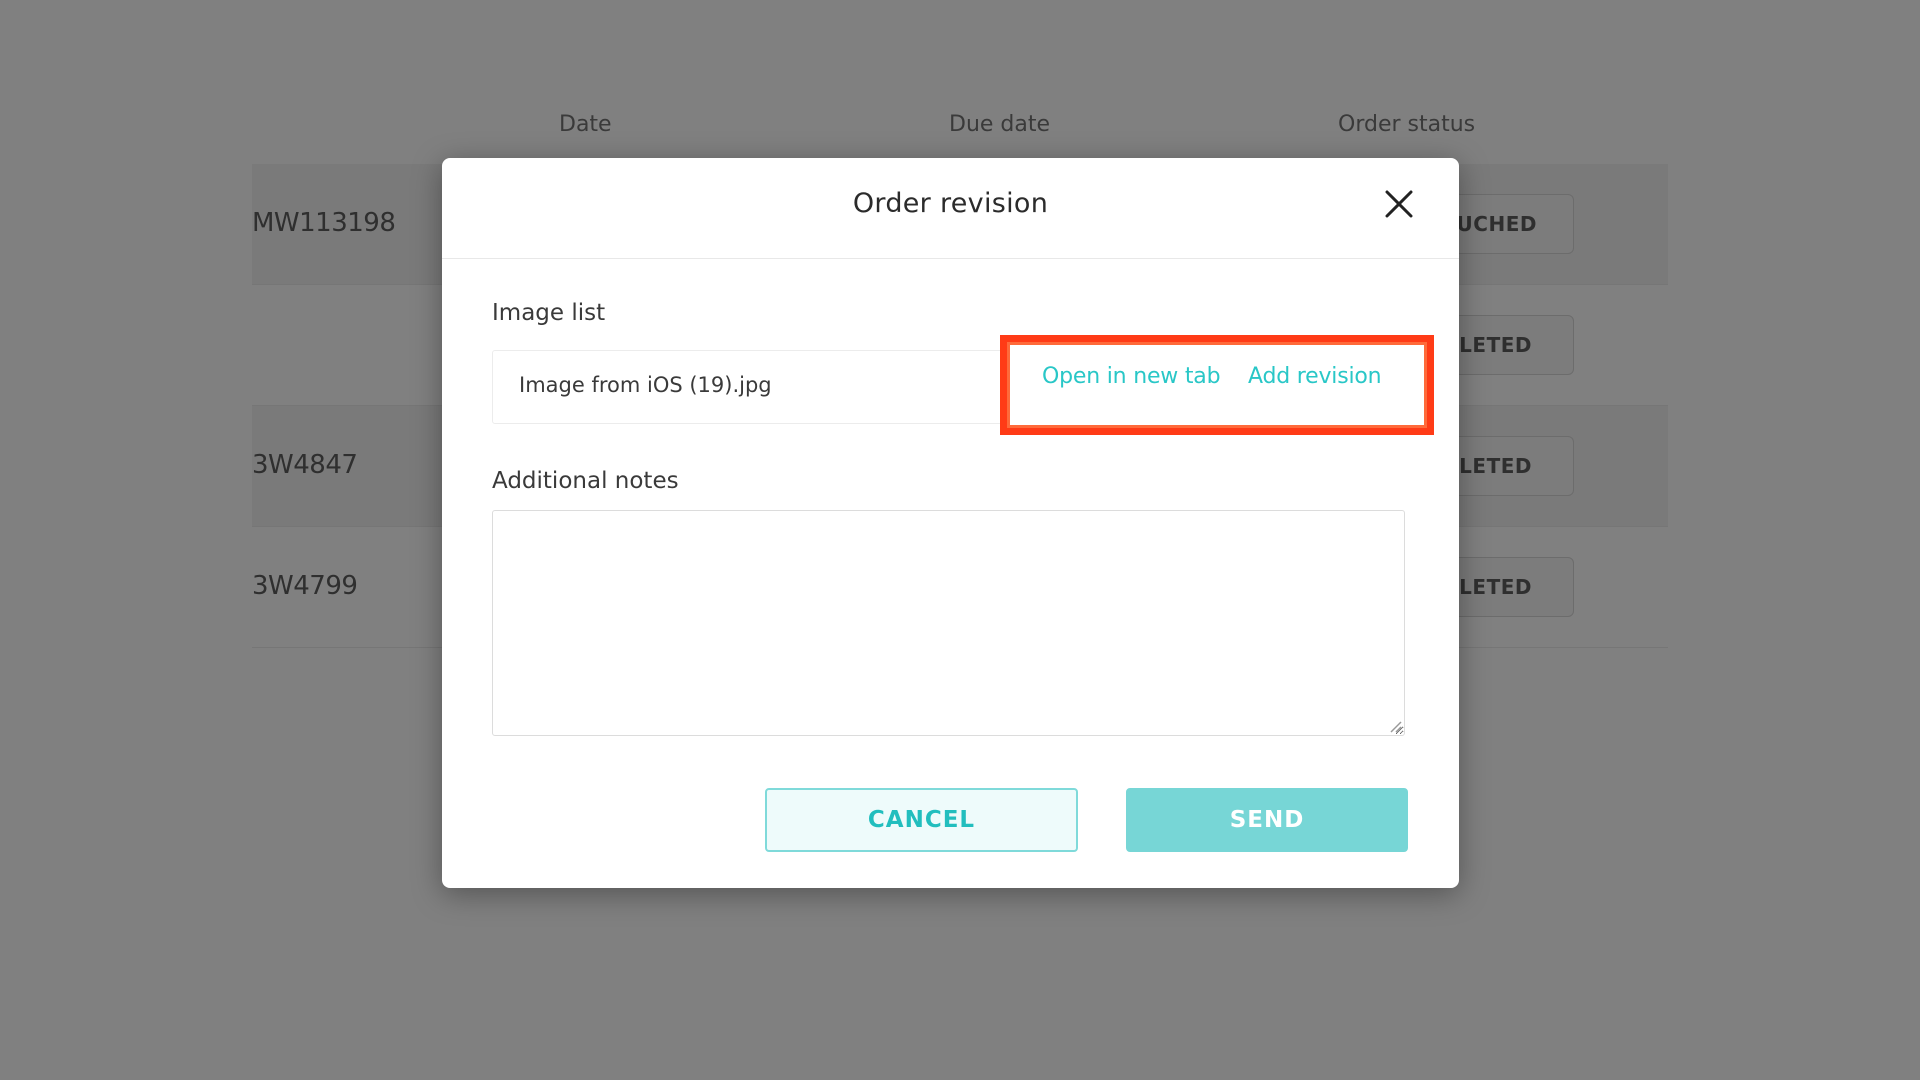 The height and width of the screenshot is (1080, 1920). I want to click on column-header-date: Date, so click(585, 124).